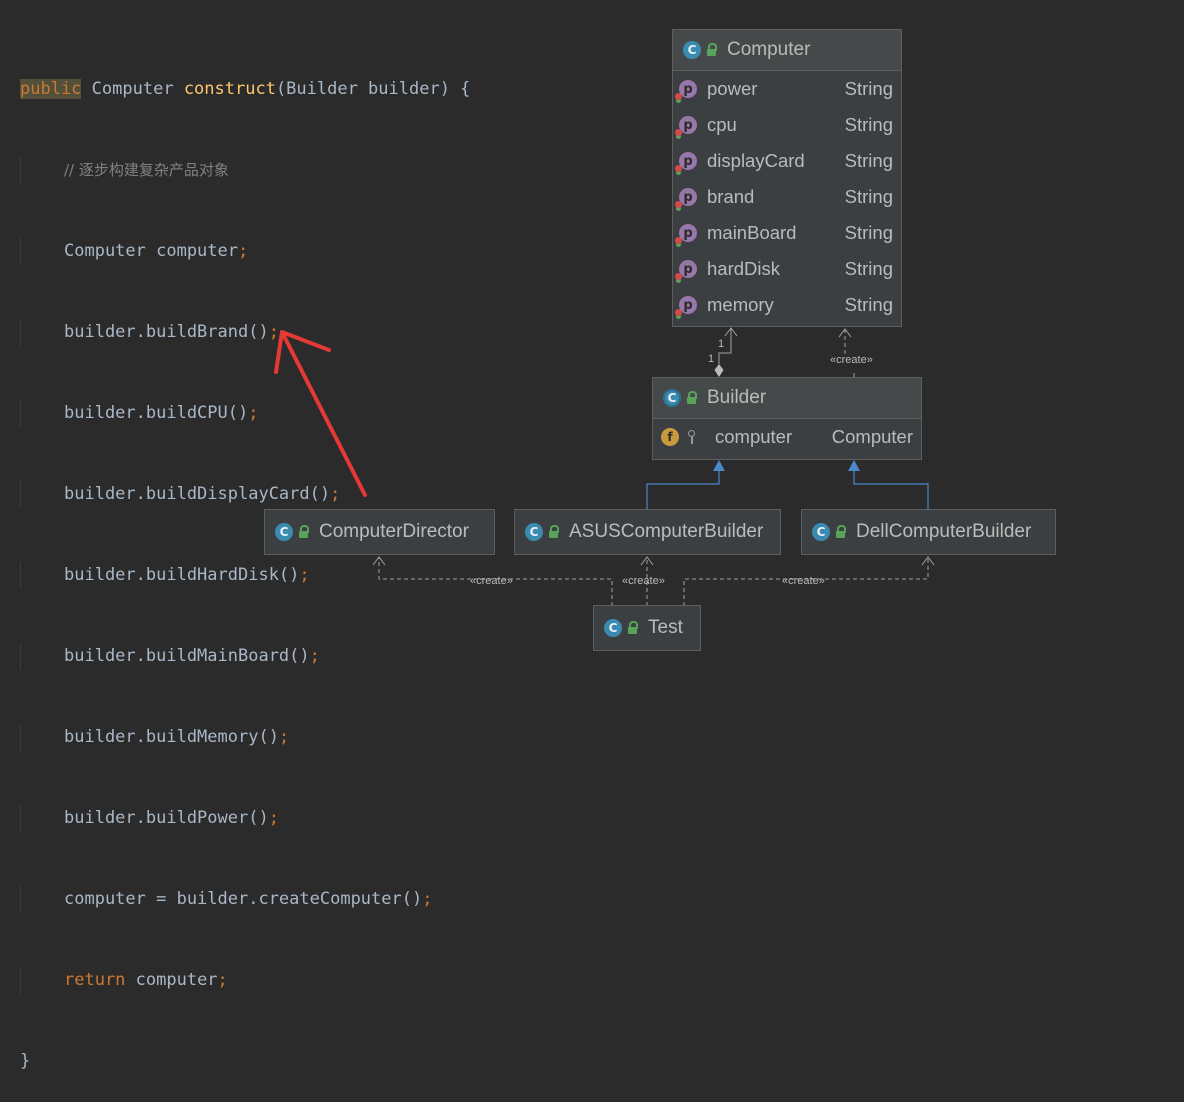  I want to click on field-row: p cpu String, so click(787, 125).